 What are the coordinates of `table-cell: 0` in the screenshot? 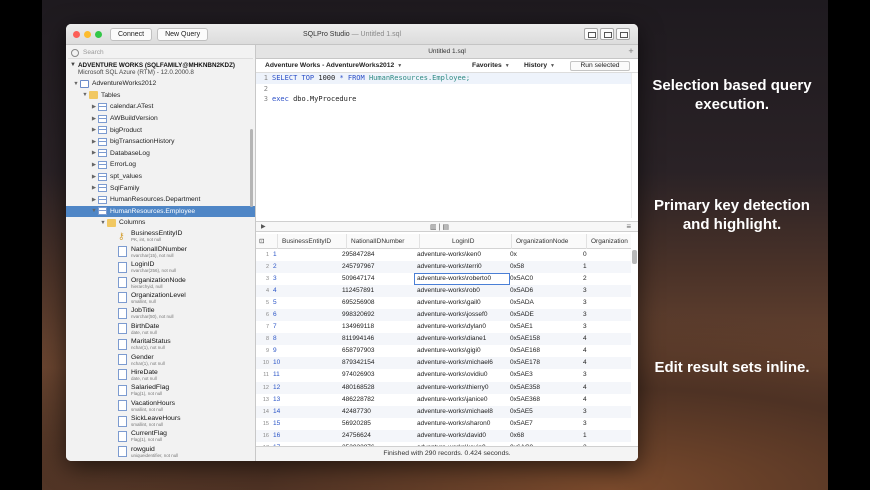 It's located at (585, 255).